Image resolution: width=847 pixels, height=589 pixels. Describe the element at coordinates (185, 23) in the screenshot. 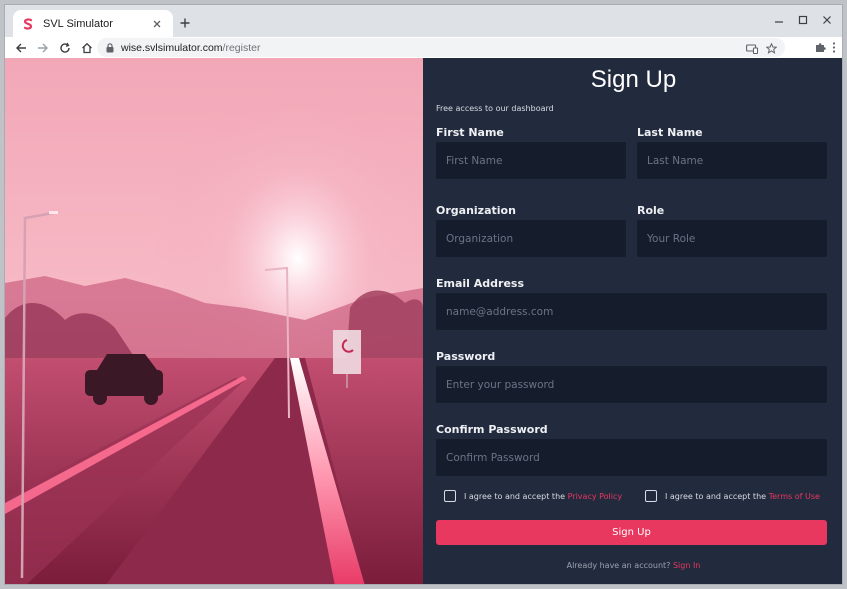

I see `new-tab-icon` at that location.